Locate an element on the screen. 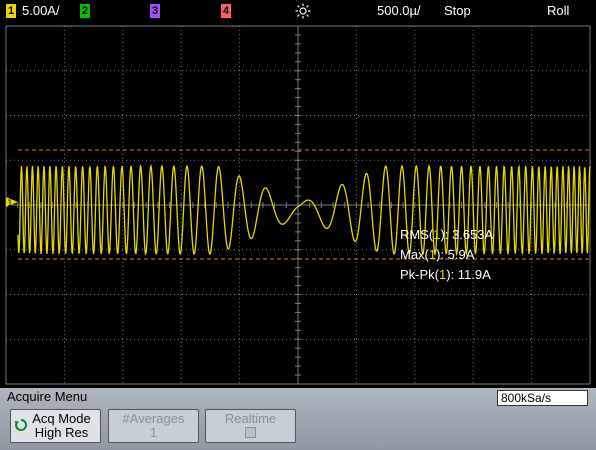 The width and height of the screenshot is (596, 450). realtime-checkbox is located at coordinates (250, 432).